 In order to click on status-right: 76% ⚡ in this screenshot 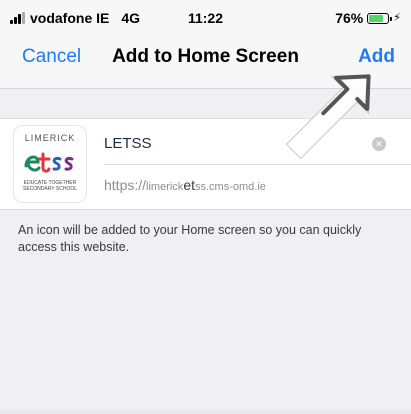, I will do `click(368, 18)`.